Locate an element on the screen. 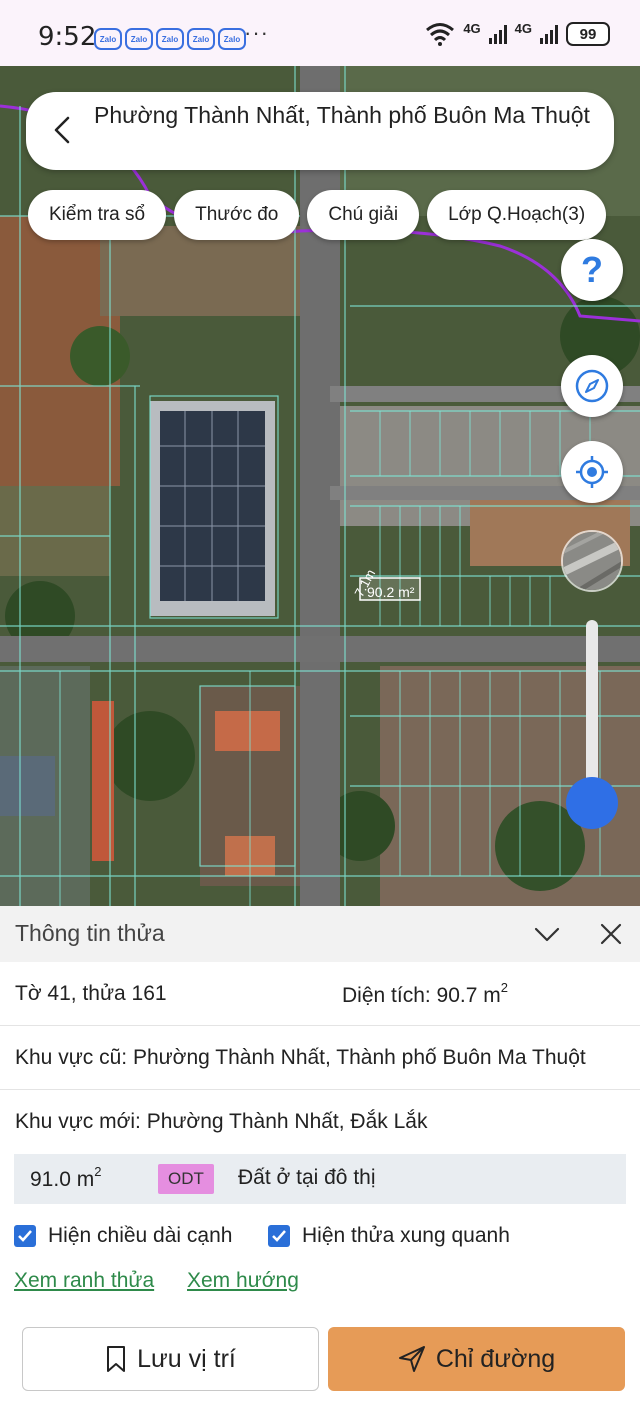  show-neighbor-parcels-label: Hiện thửa xung quanh is located at coordinates (406, 1235).